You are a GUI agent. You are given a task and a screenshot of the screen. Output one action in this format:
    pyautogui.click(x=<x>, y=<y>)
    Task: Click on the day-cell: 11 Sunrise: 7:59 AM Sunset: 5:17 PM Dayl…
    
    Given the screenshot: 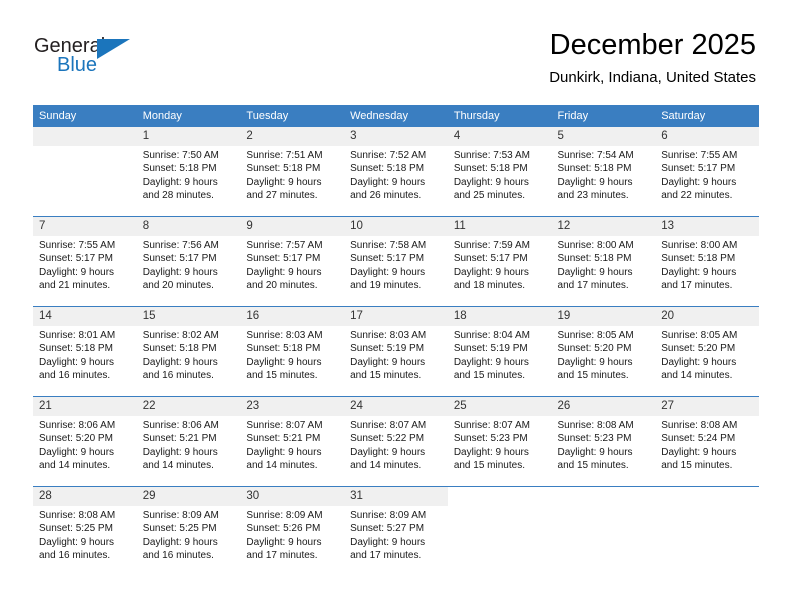 What is the action you would take?
    pyautogui.click(x=499, y=261)
    